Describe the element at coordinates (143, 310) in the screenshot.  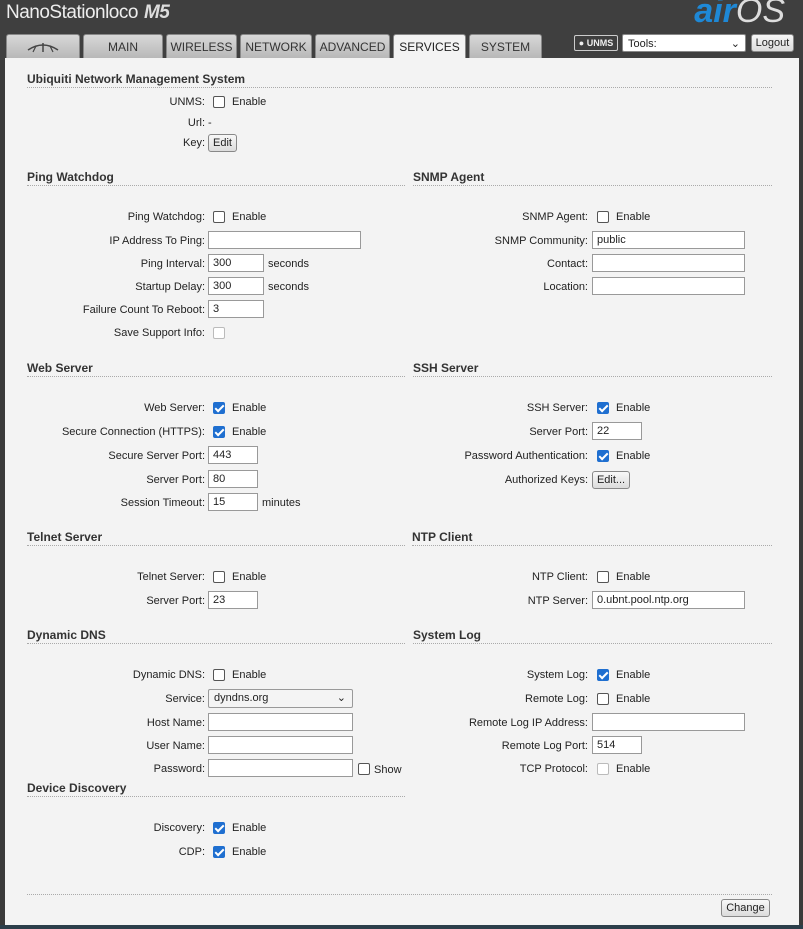
I see `failure-count-label: Failure Count To Reboot:` at that location.